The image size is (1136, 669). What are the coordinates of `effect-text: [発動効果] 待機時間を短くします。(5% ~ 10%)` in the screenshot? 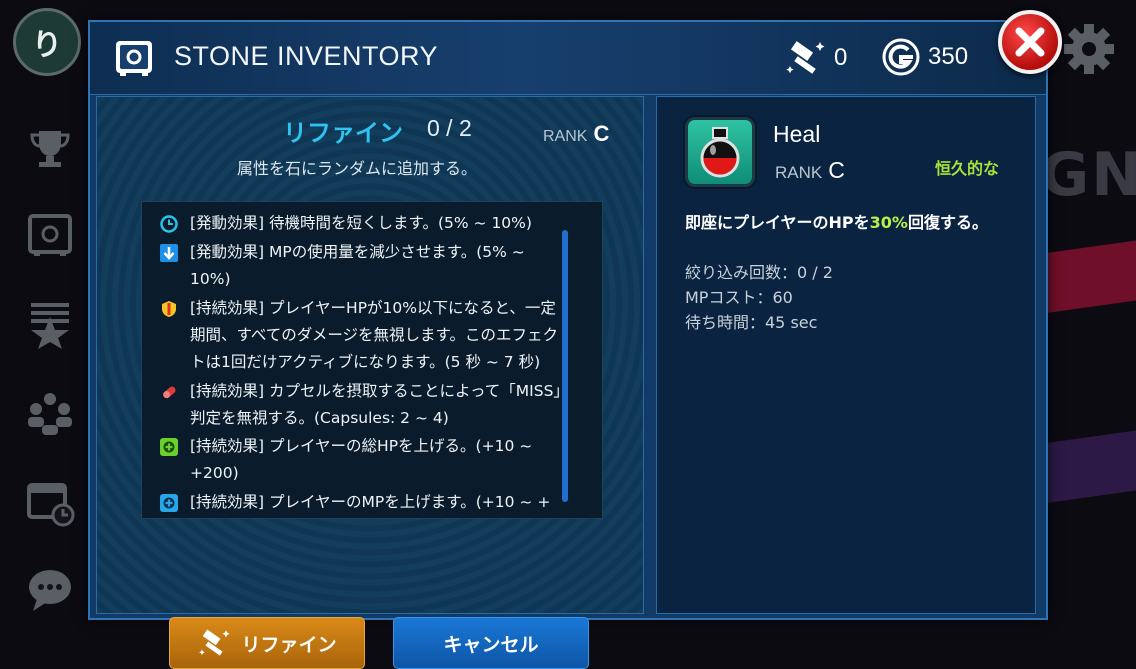 It's located at (361, 223).